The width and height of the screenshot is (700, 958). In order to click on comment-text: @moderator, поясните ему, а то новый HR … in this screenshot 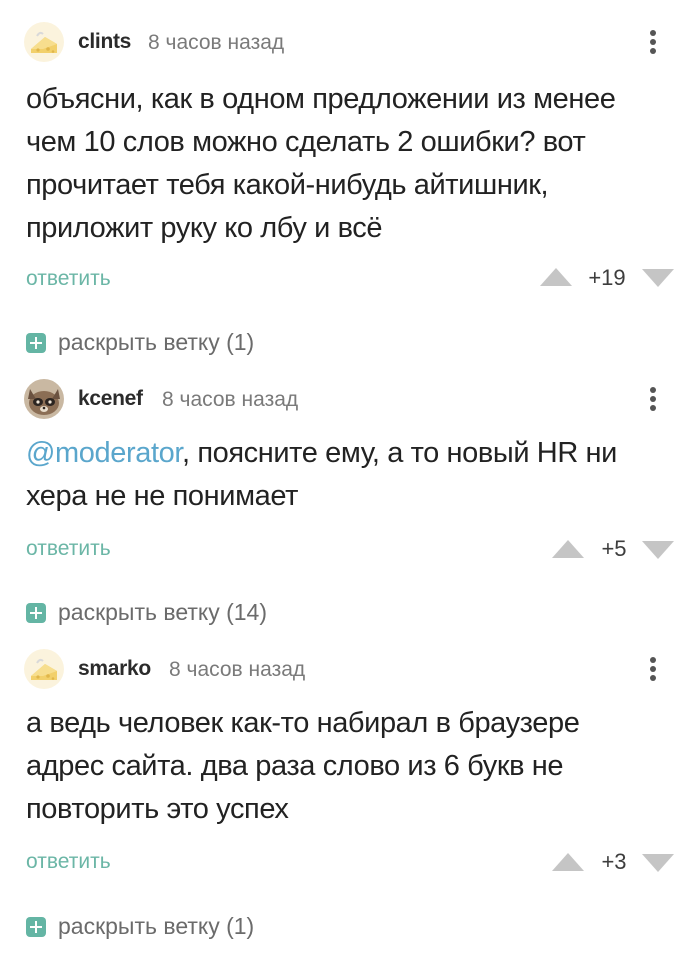, I will do `click(346, 475)`.